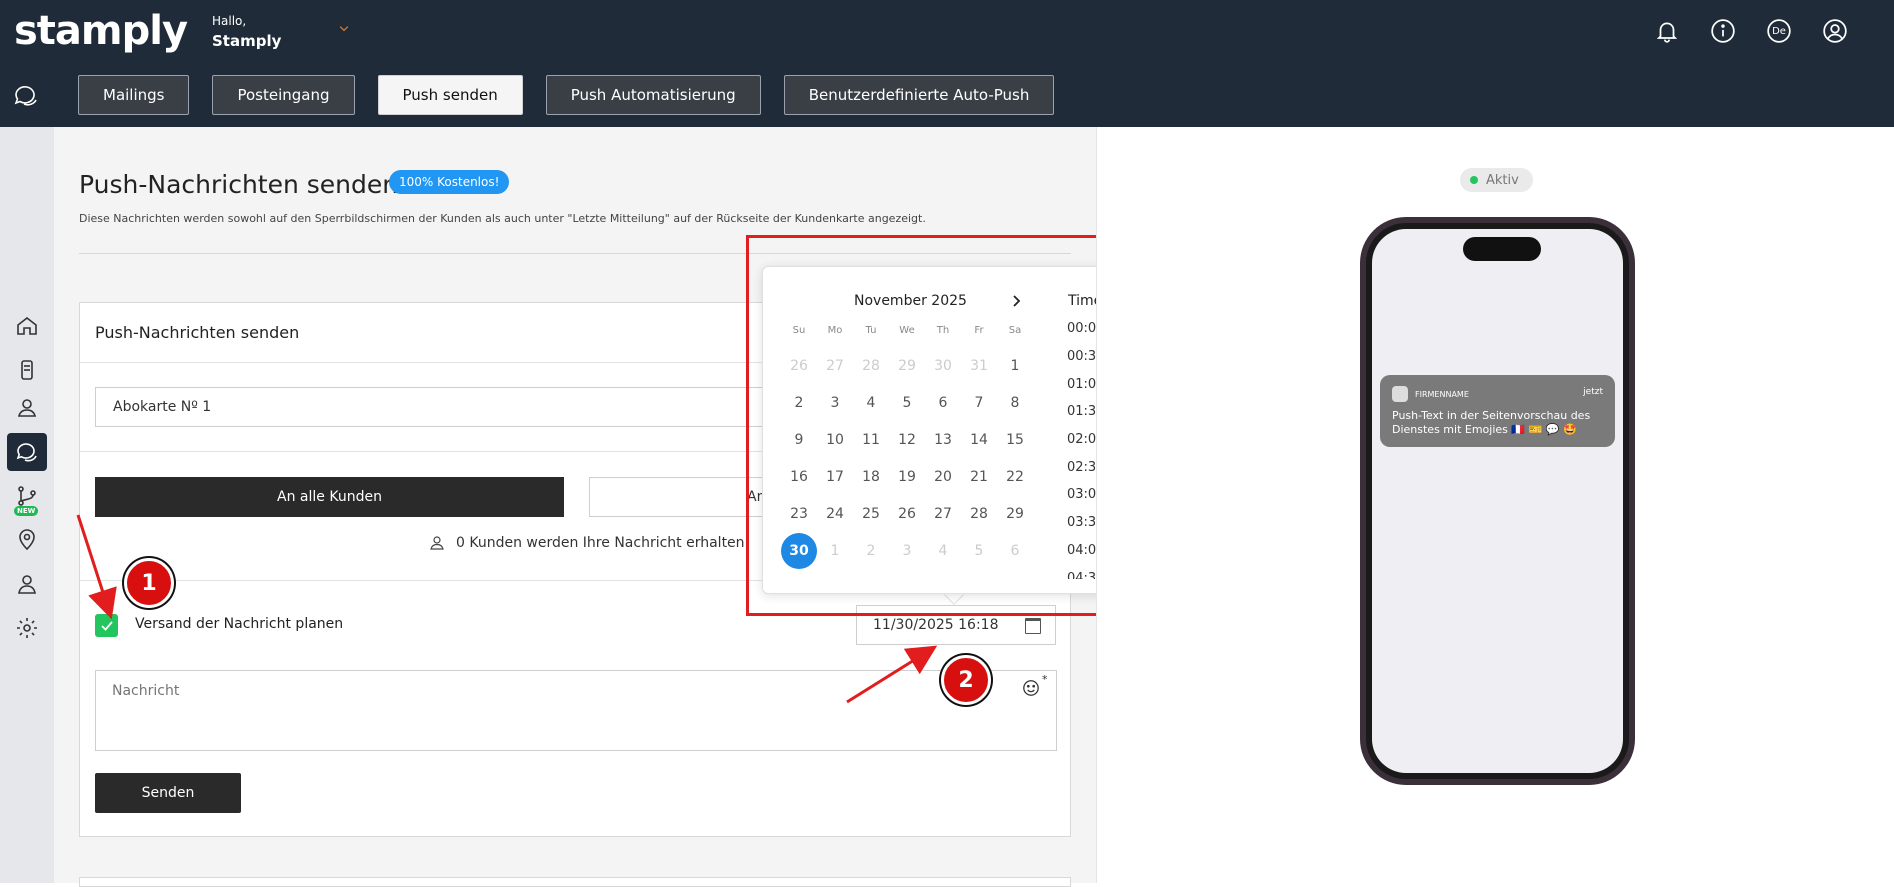  What do you see at coordinates (449, 182) in the screenshot?
I see `free-badge: 100% Kostenlos!` at bounding box center [449, 182].